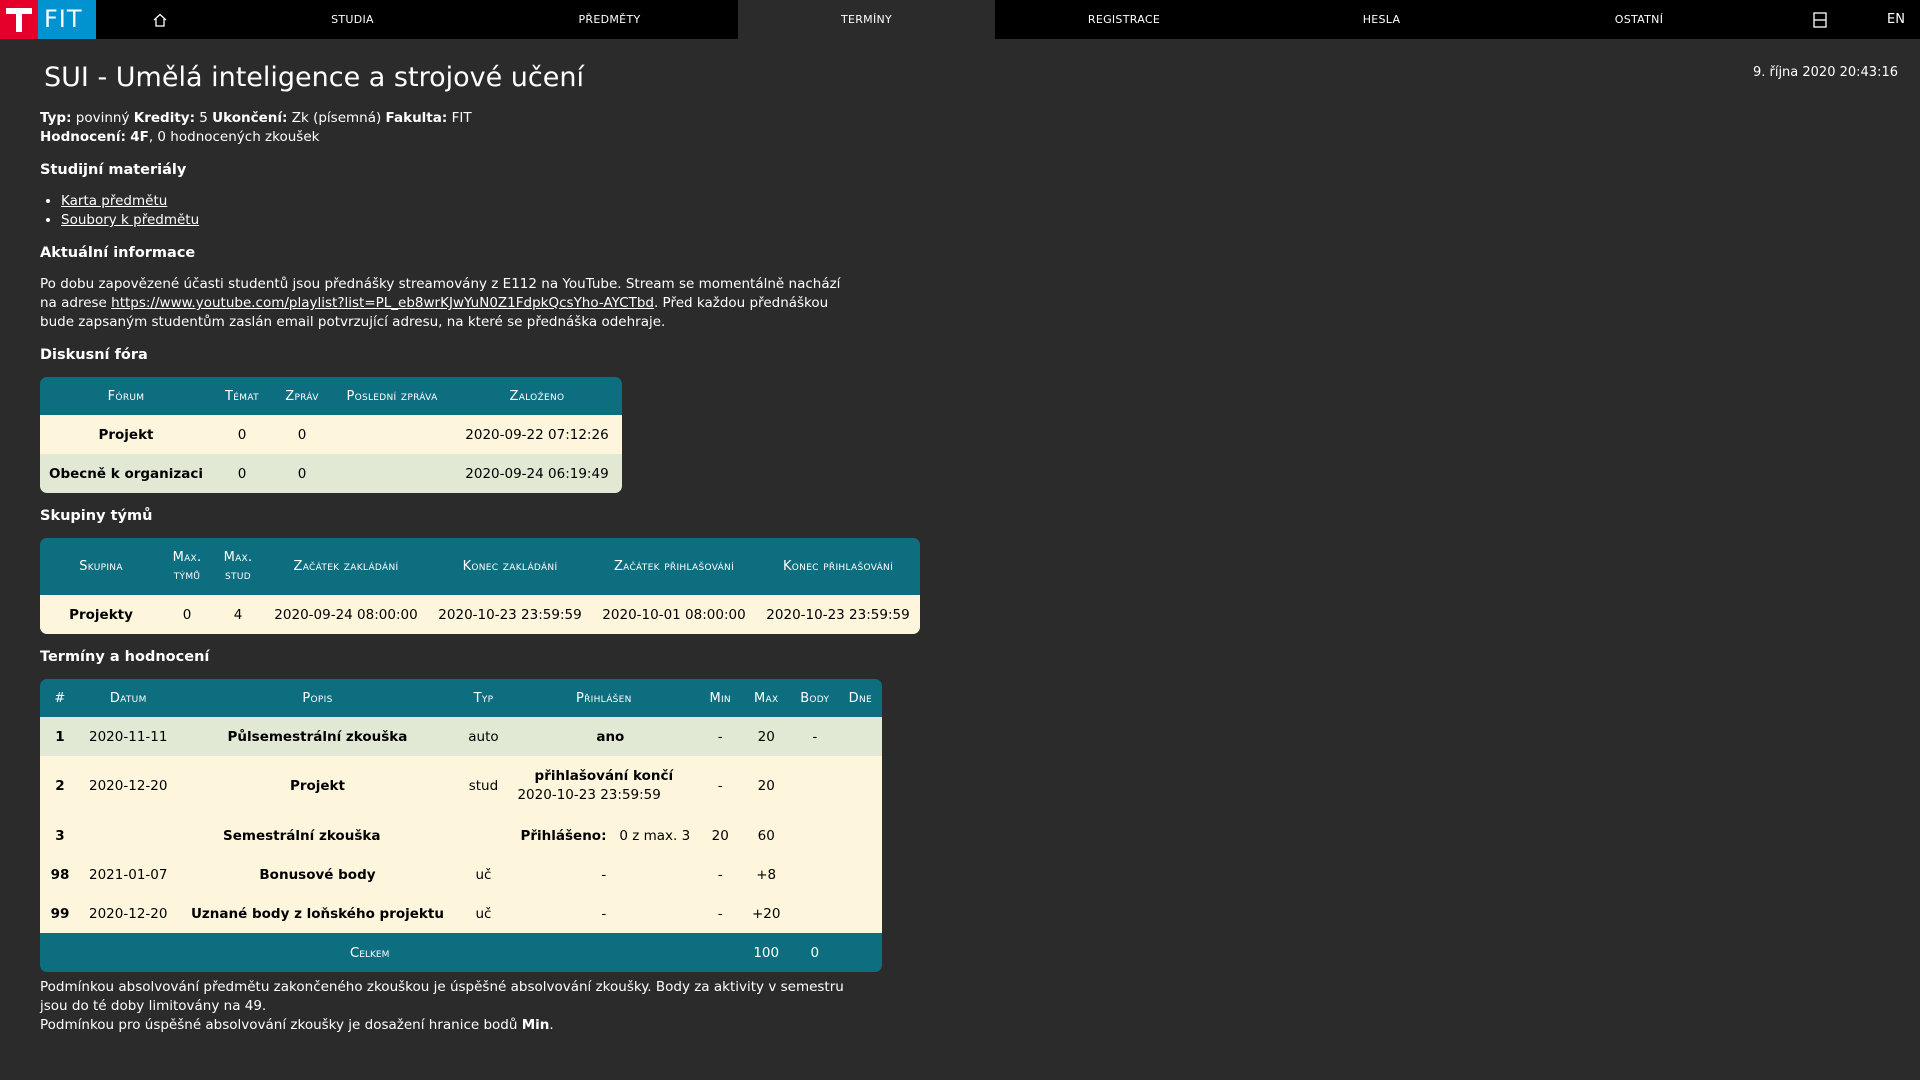 This screenshot has width=1920, height=1080. Describe the element at coordinates (604, 835) in the screenshot. I see `term-registered-cell: Přihlášeno: 0 z max. 3` at that location.